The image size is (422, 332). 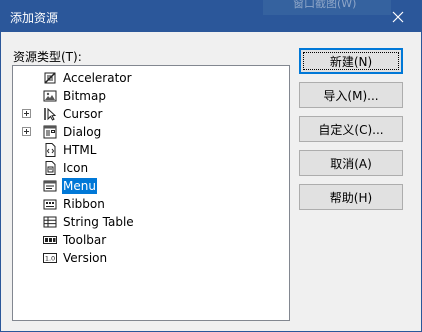 What do you see at coordinates (85, 258) in the screenshot?
I see `tree-item-label: Version` at bounding box center [85, 258].